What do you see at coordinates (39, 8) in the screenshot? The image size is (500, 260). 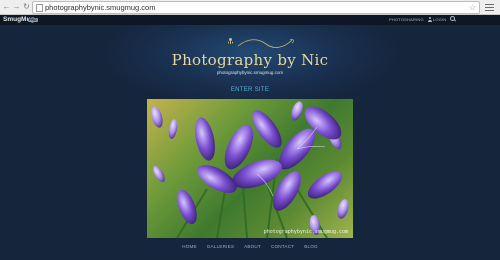 I see `page-icon` at bounding box center [39, 8].